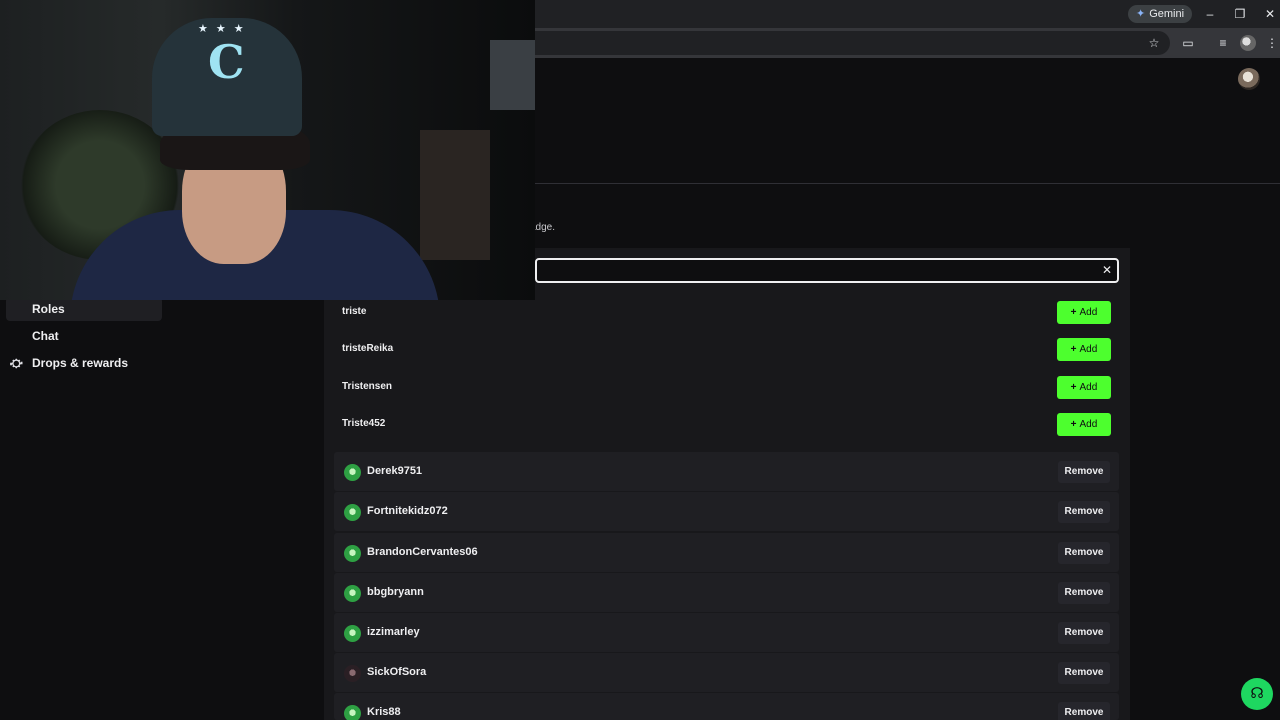 Image resolution: width=1280 pixels, height=720 pixels. I want to click on address-bar, so click(845, 43).